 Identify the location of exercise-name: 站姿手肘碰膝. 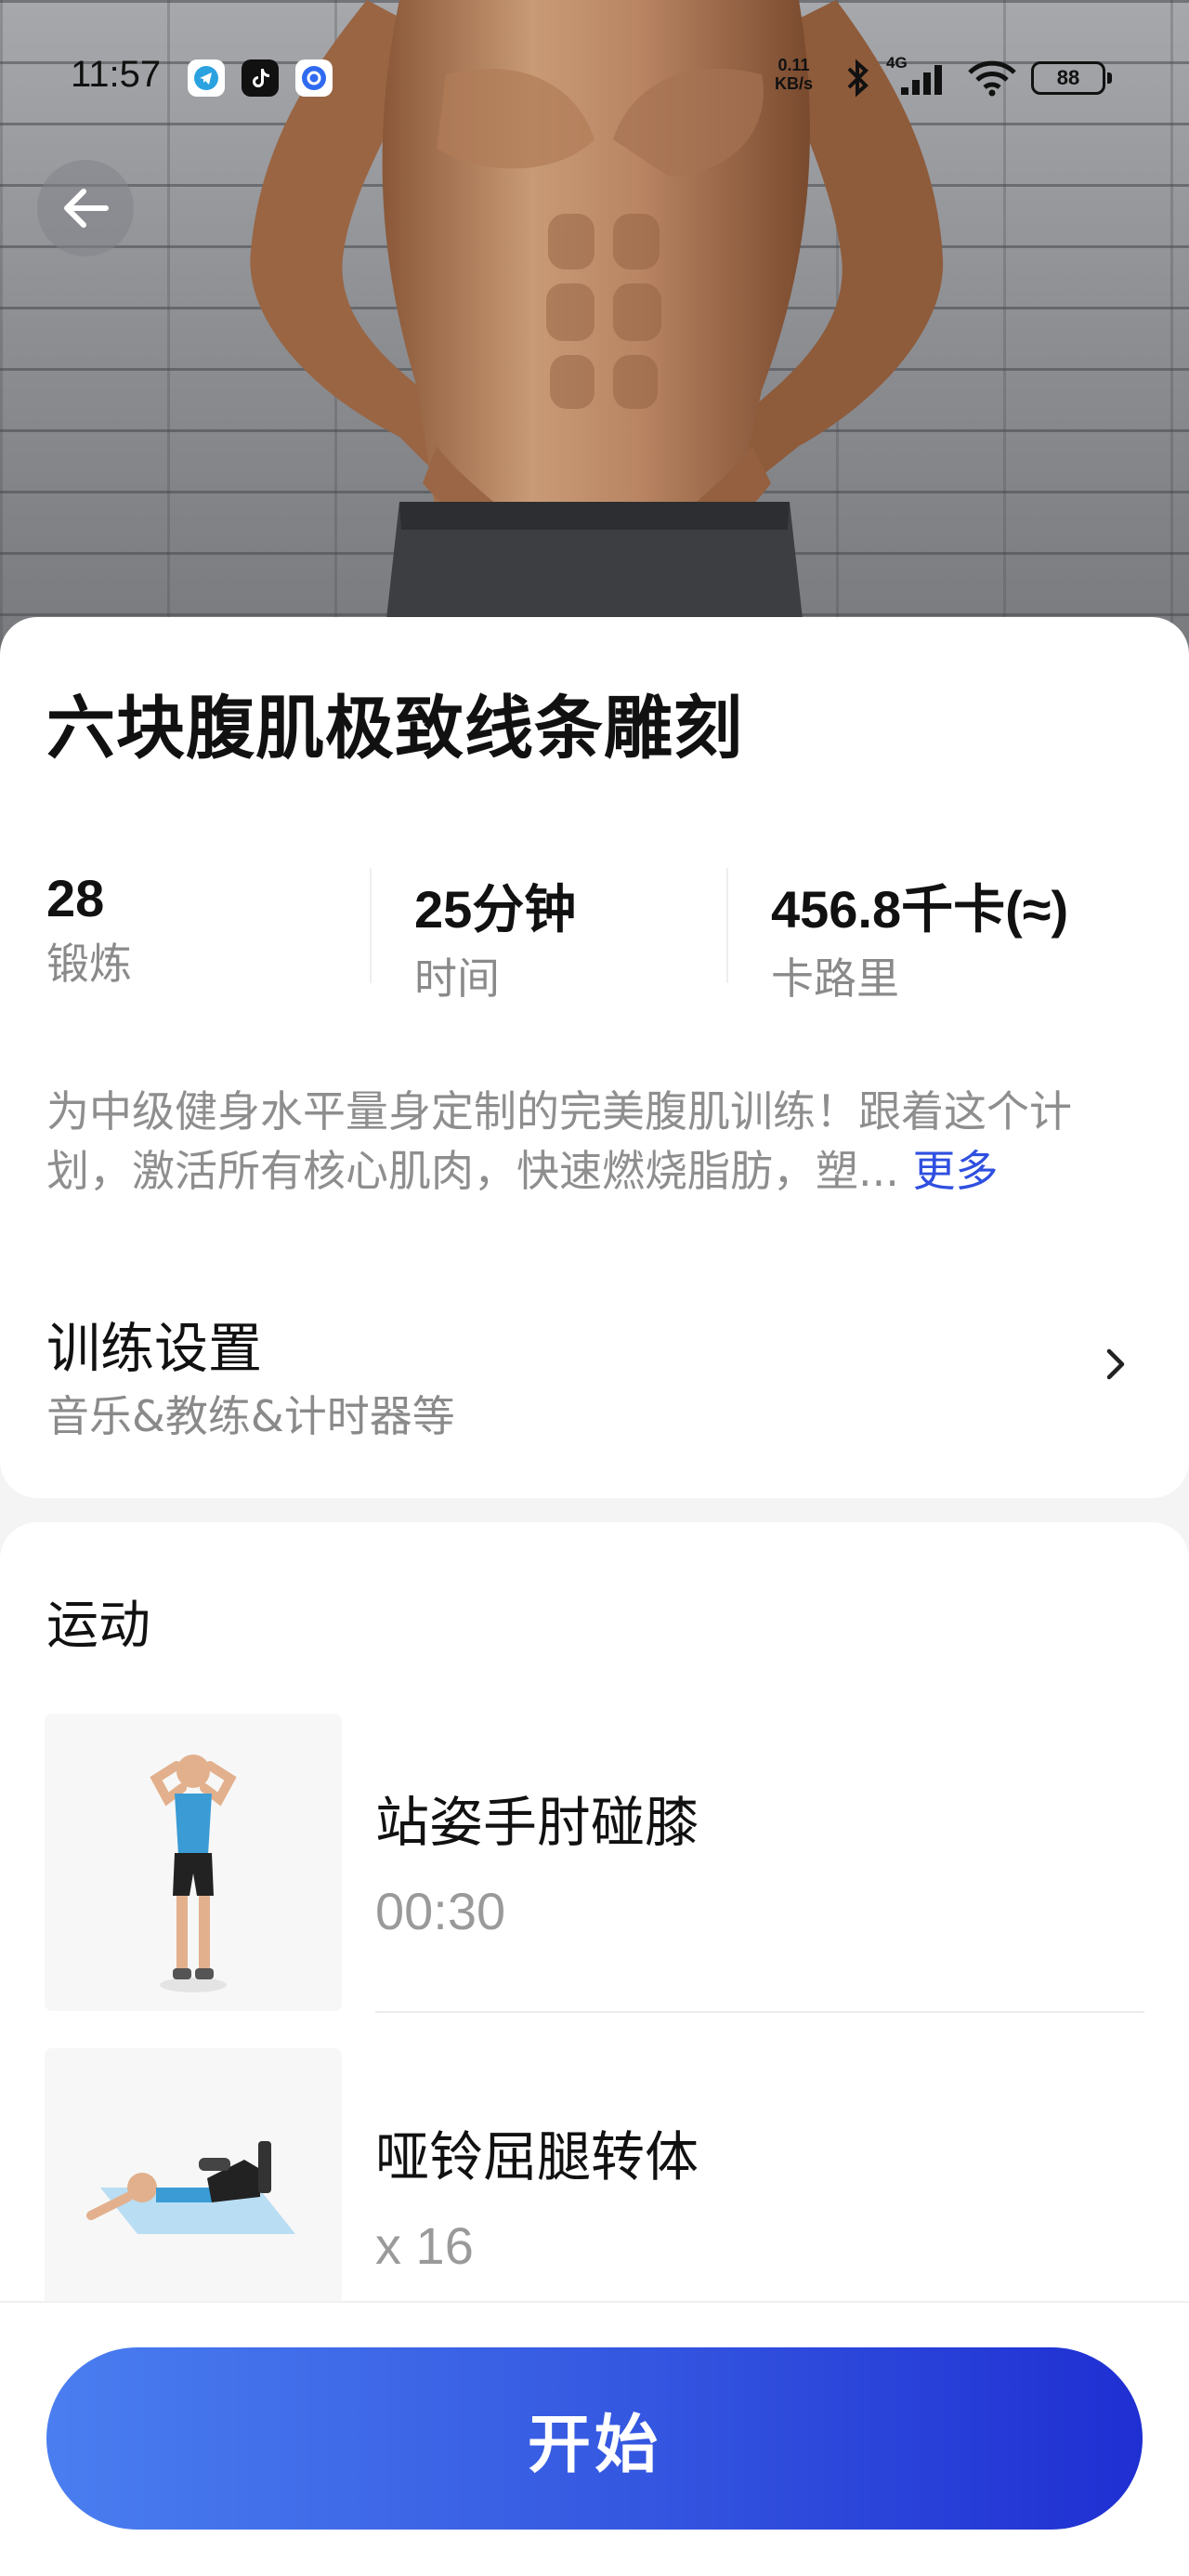
(537, 1822).